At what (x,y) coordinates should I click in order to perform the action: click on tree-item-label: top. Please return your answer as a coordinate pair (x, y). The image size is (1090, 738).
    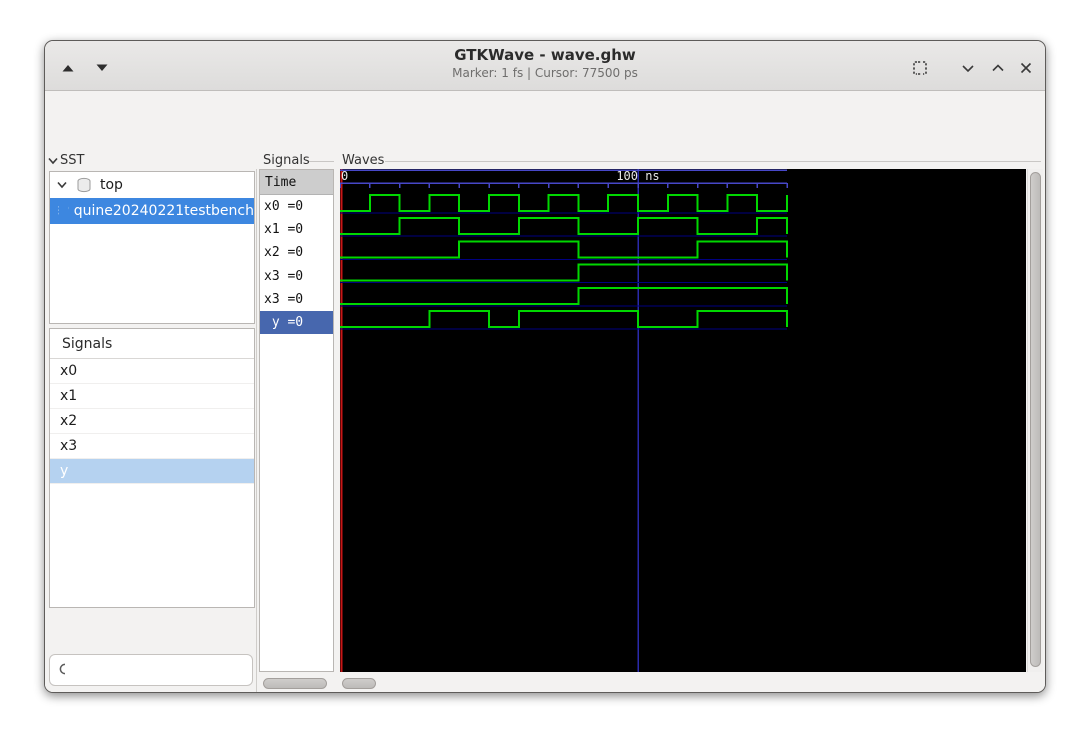
    Looking at the image, I should click on (111, 185).